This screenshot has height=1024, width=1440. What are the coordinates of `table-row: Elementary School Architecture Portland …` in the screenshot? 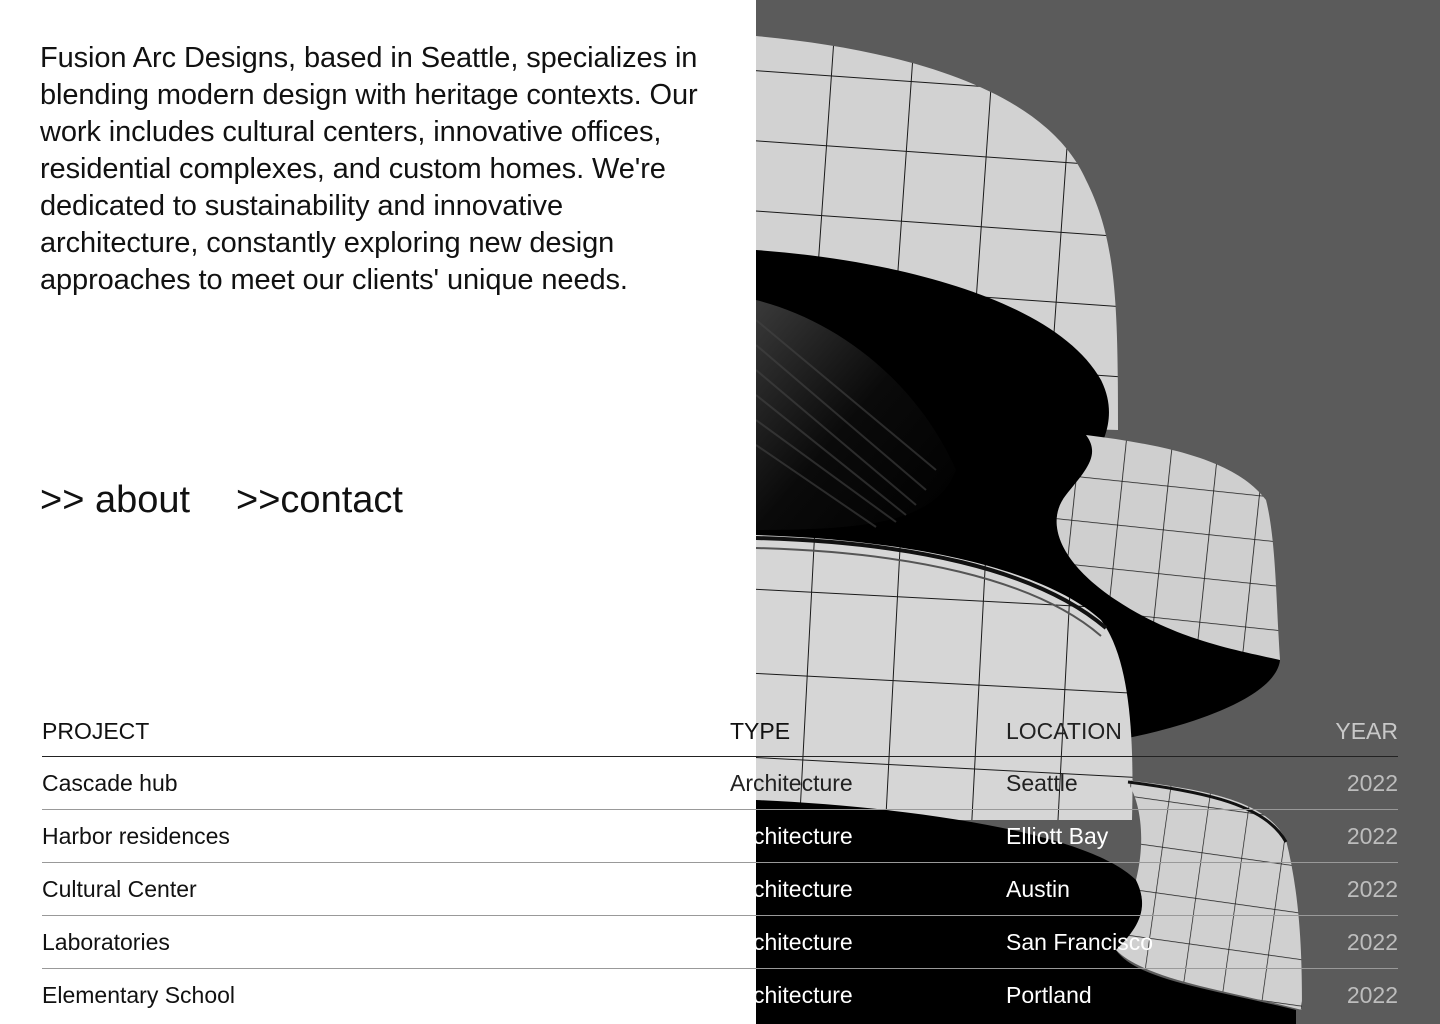 It's located at (720, 995).